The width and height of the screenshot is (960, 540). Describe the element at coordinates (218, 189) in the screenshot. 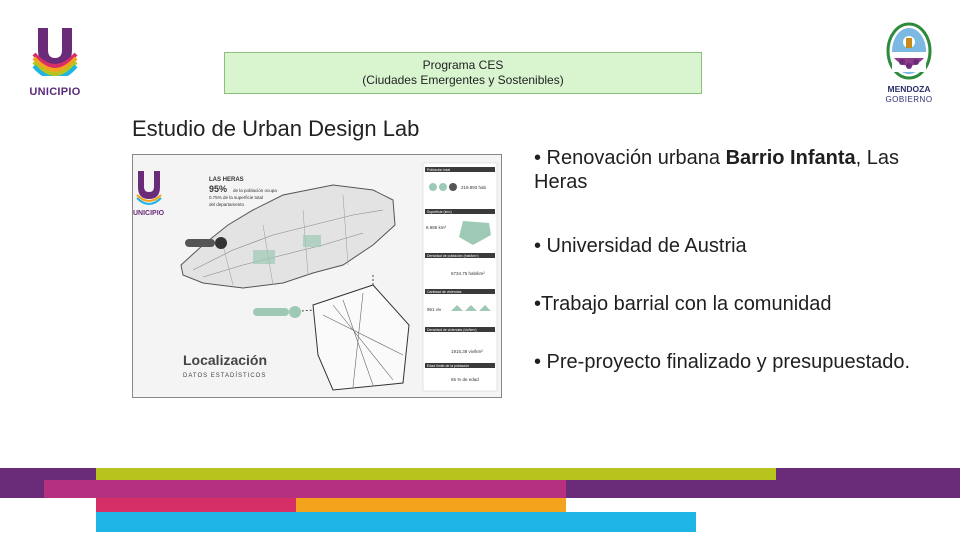

I see `poster-heading-pct: 95%` at that location.